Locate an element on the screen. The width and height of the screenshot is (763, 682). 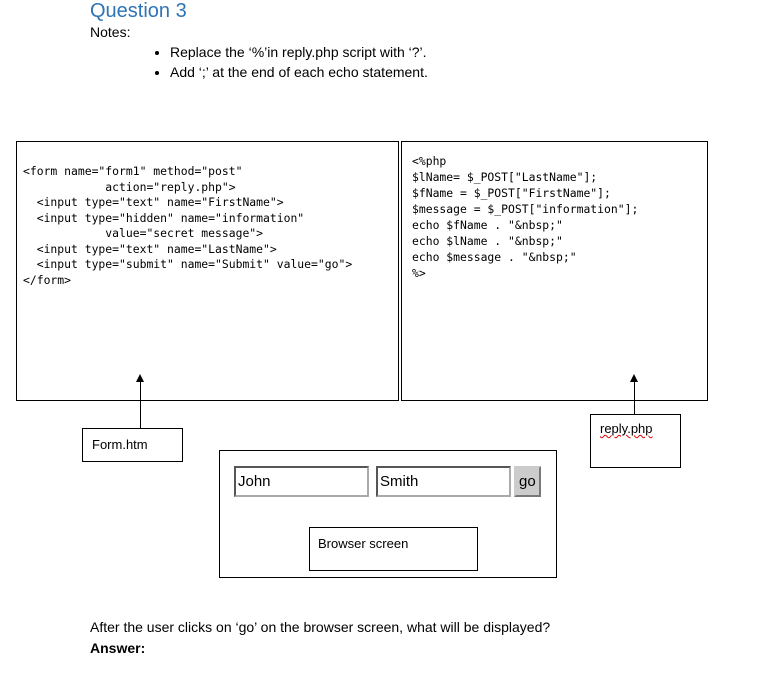
code-line: %> is located at coordinates (419, 273).